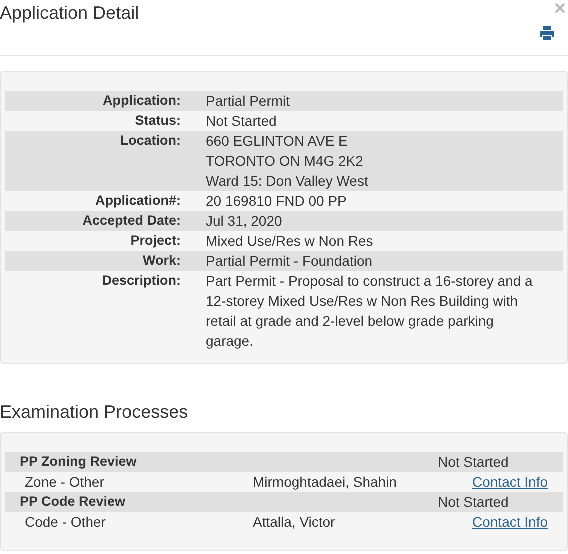 Image resolution: width=568 pixels, height=554 pixels. What do you see at coordinates (78, 462) in the screenshot?
I see `process-name: PP Zoning Review` at bounding box center [78, 462].